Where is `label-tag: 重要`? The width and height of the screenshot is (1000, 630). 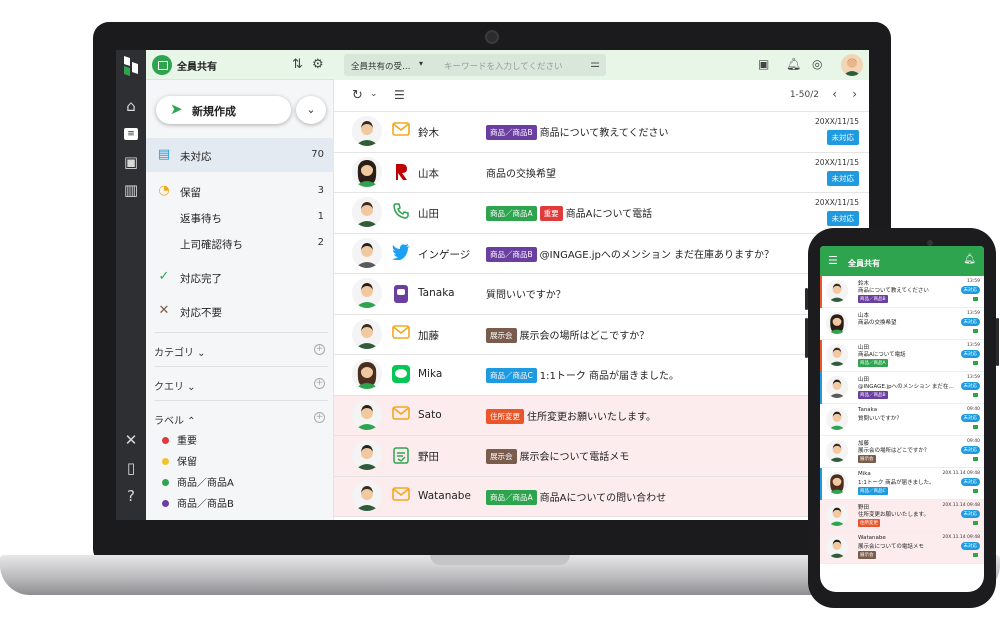 label-tag: 重要 is located at coordinates (551, 213).